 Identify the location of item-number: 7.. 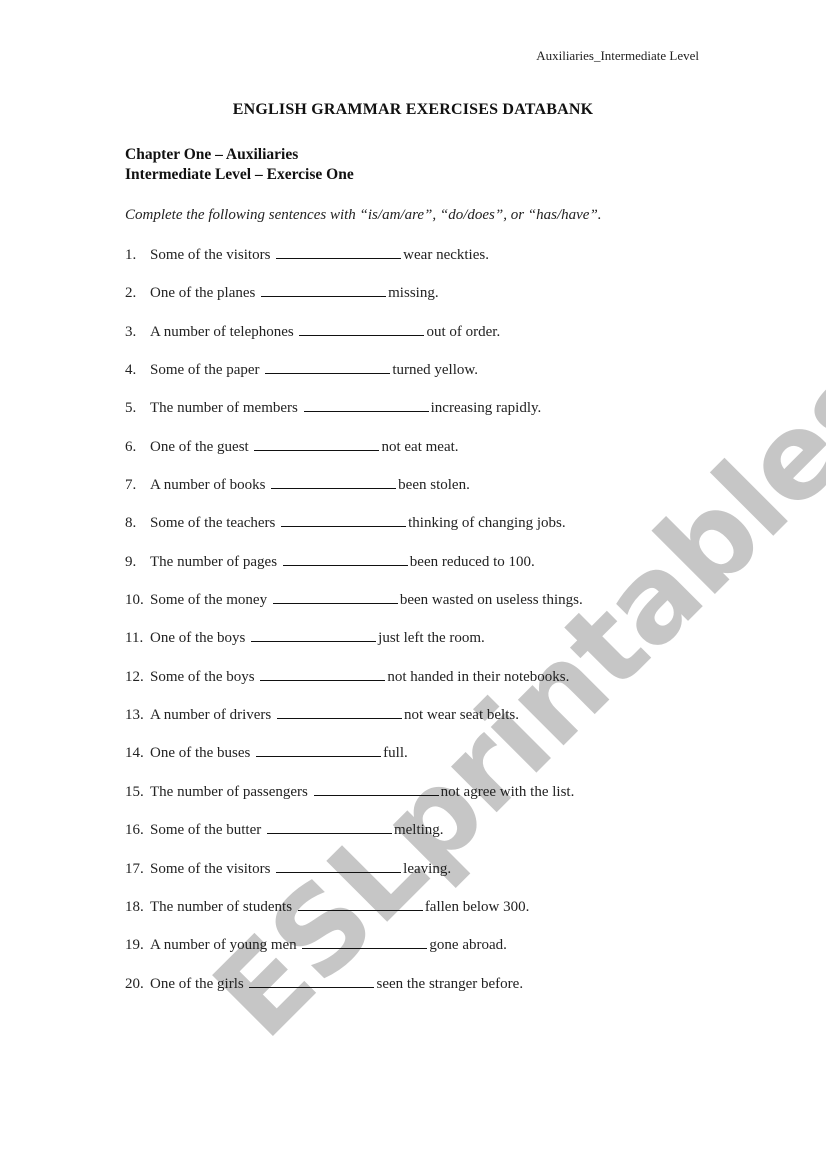
(131, 485).